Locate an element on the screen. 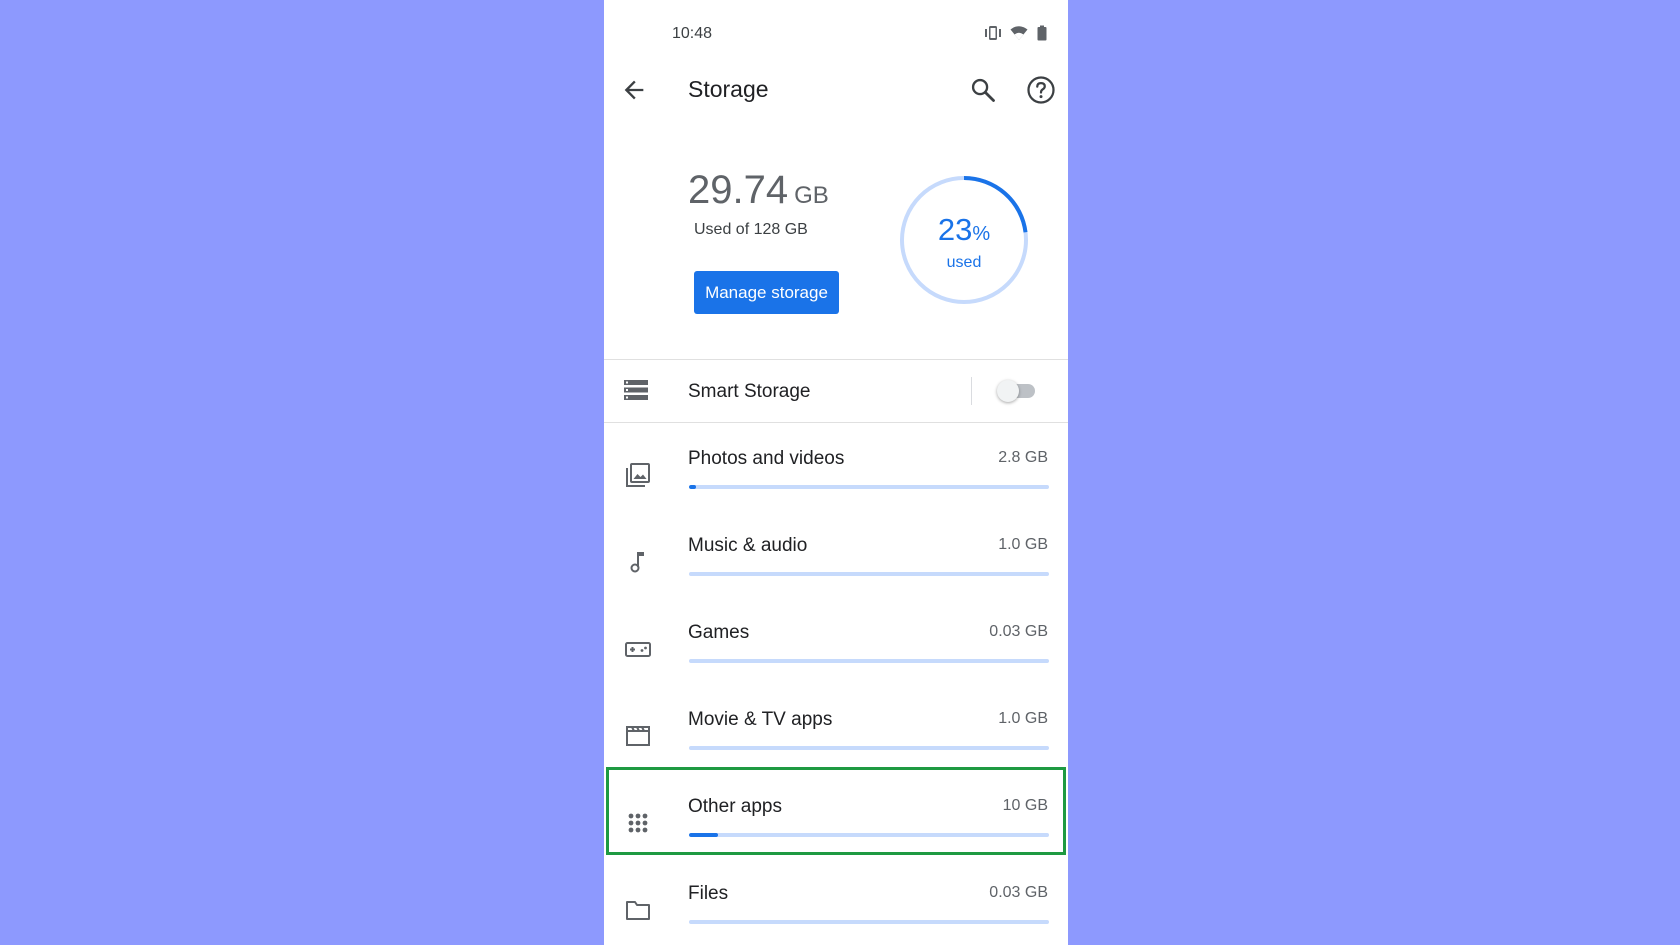 The width and height of the screenshot is (1680, 945). arrow-back-icon is located at coordinates (634, 90).